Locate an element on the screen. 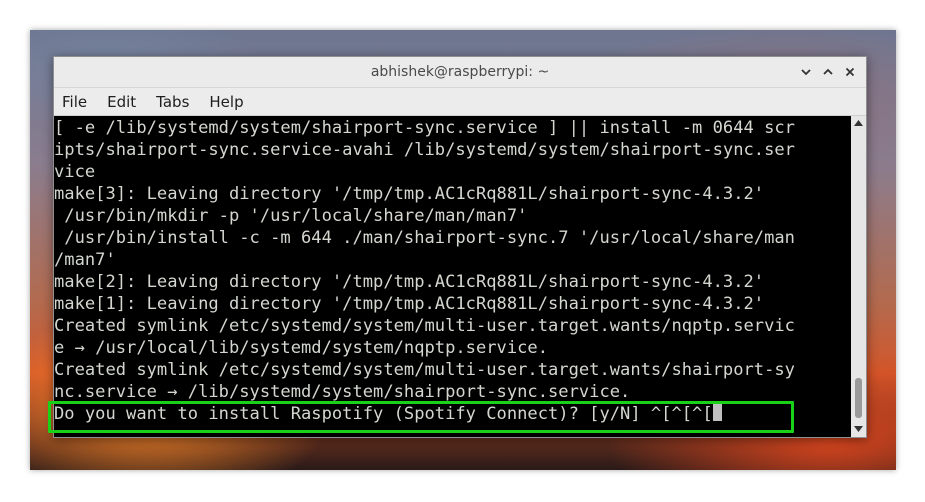 The width and height of the screenshot is (925, 502). arrow-up-icon is located at coordinates (858, 123).